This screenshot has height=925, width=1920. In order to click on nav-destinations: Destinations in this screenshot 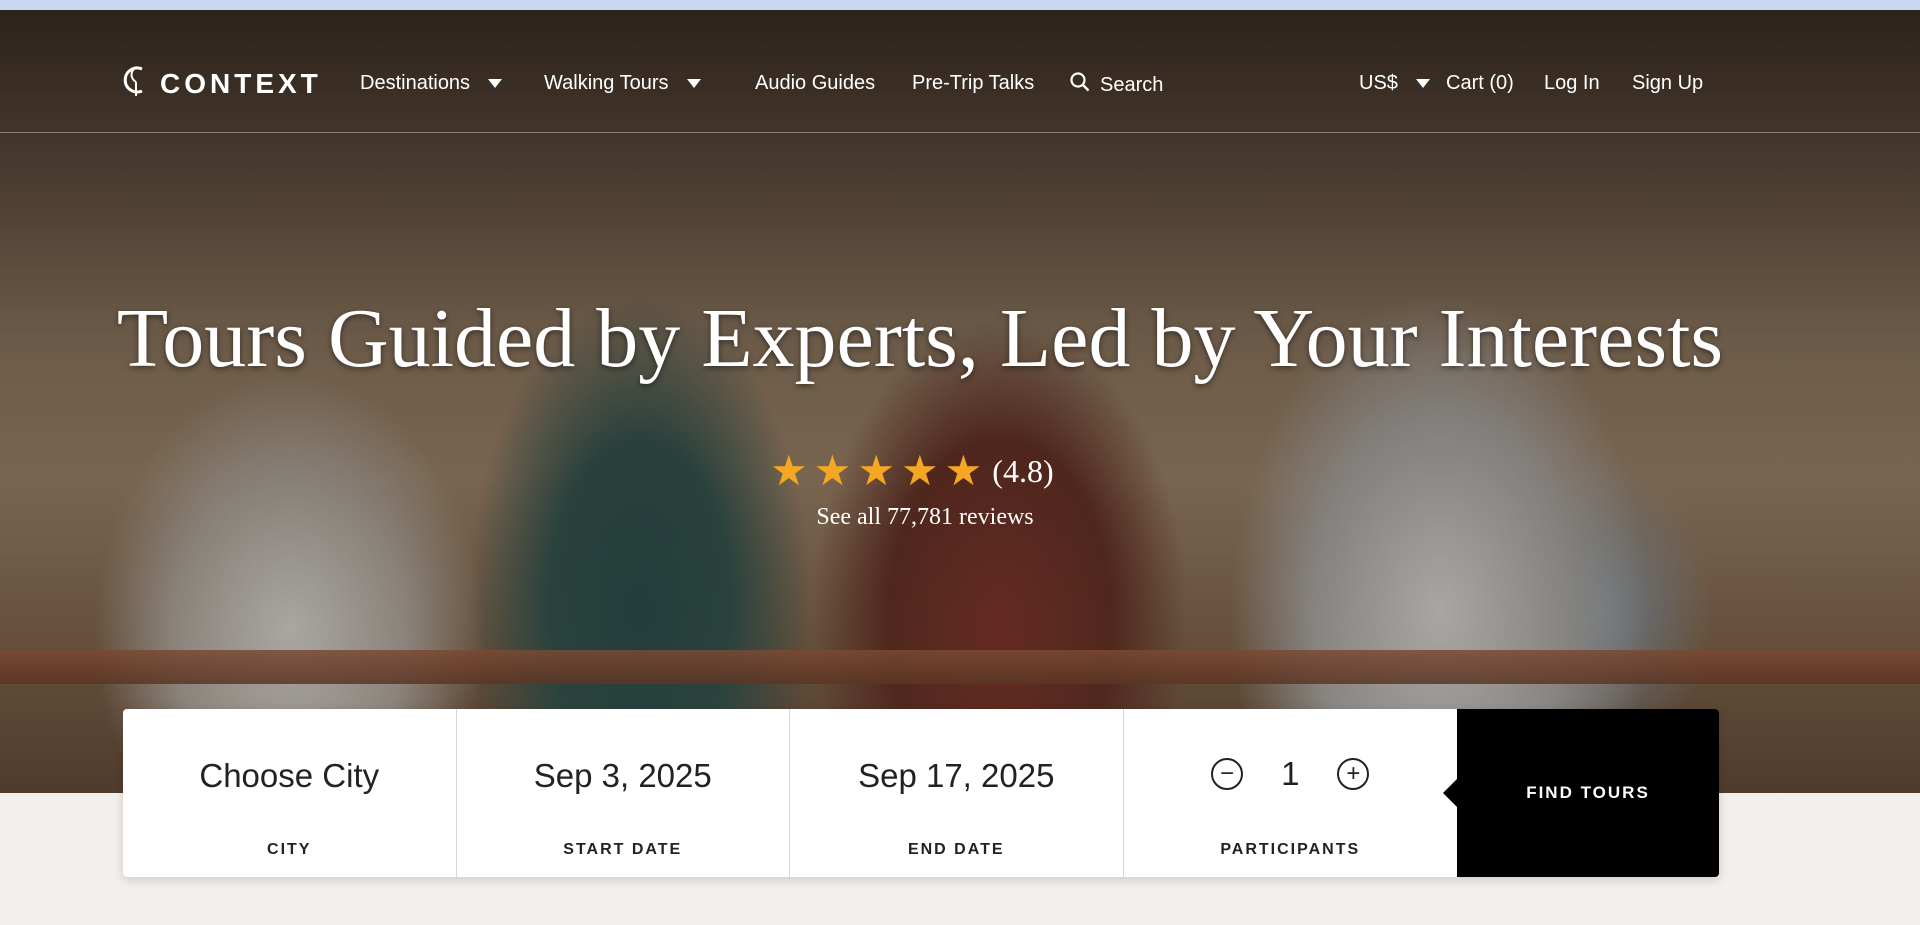, I will do `click(431, 83)`.